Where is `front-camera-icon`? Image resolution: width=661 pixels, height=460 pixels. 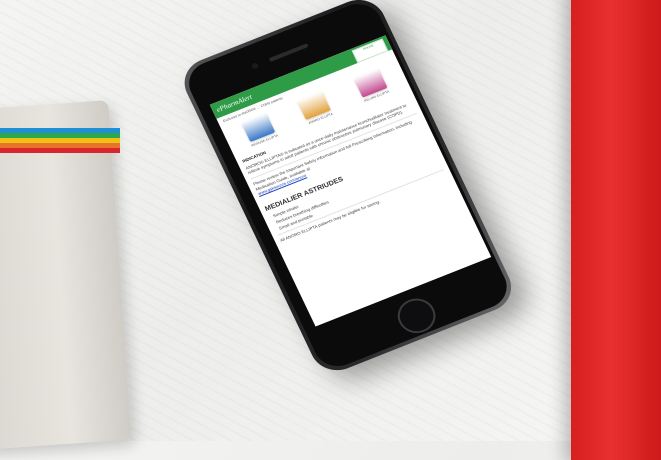
front-camera-icon is located at coordinates (255, 66).